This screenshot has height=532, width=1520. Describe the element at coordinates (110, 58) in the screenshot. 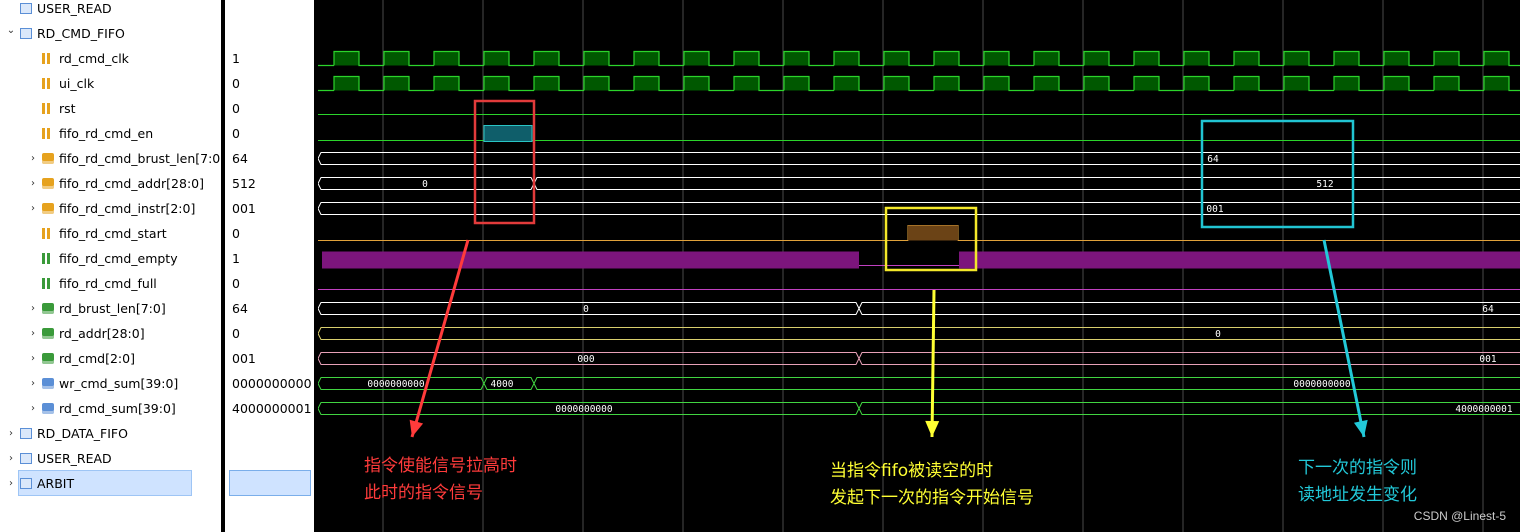

I see `signal-row: rd_cmd_clk` at that location.